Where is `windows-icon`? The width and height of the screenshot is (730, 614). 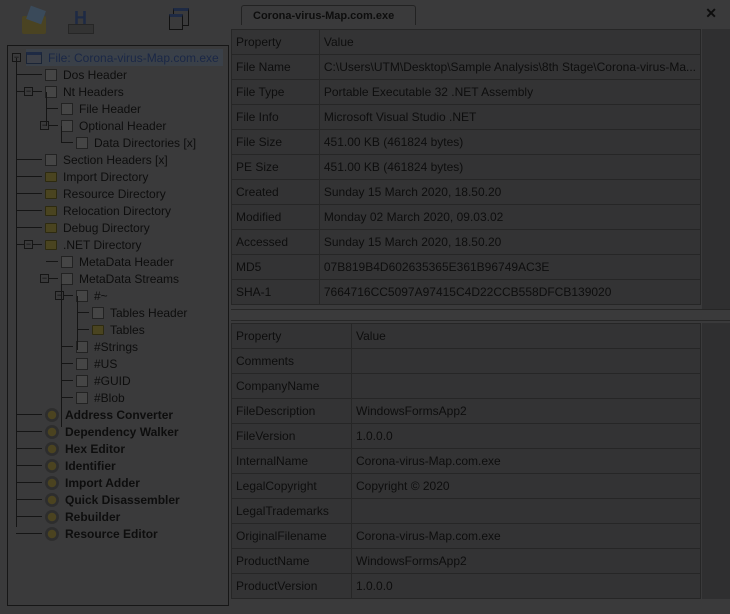 windows-icon is located at coordinates (180, 21).